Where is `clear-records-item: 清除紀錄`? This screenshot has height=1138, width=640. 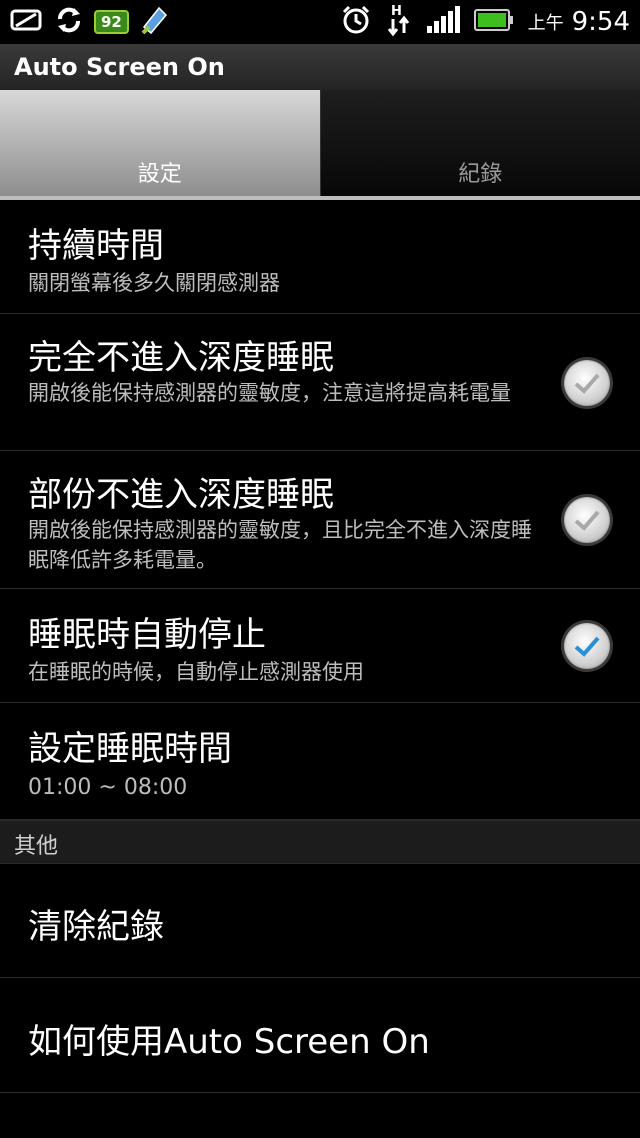 clear-records-item: 清除紀錄 is located at coordinates (320, 920).